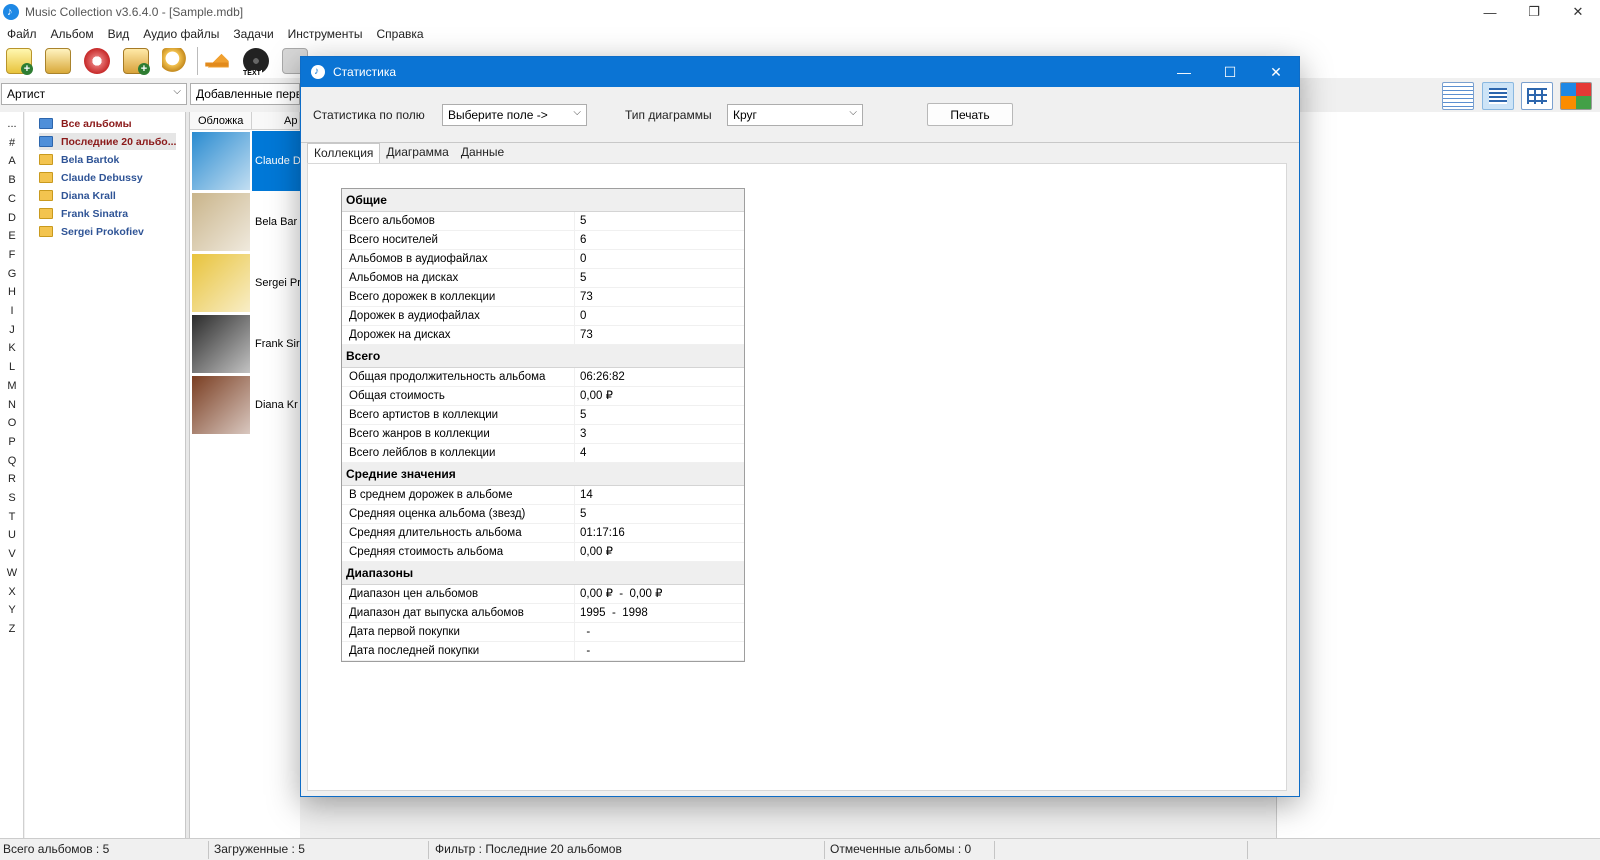 This screenshot has height=860, width=1600. Describe the element at coordinates (83, 213) in the screenshot. I see `tree-item: Frank Sinatra` at that location.